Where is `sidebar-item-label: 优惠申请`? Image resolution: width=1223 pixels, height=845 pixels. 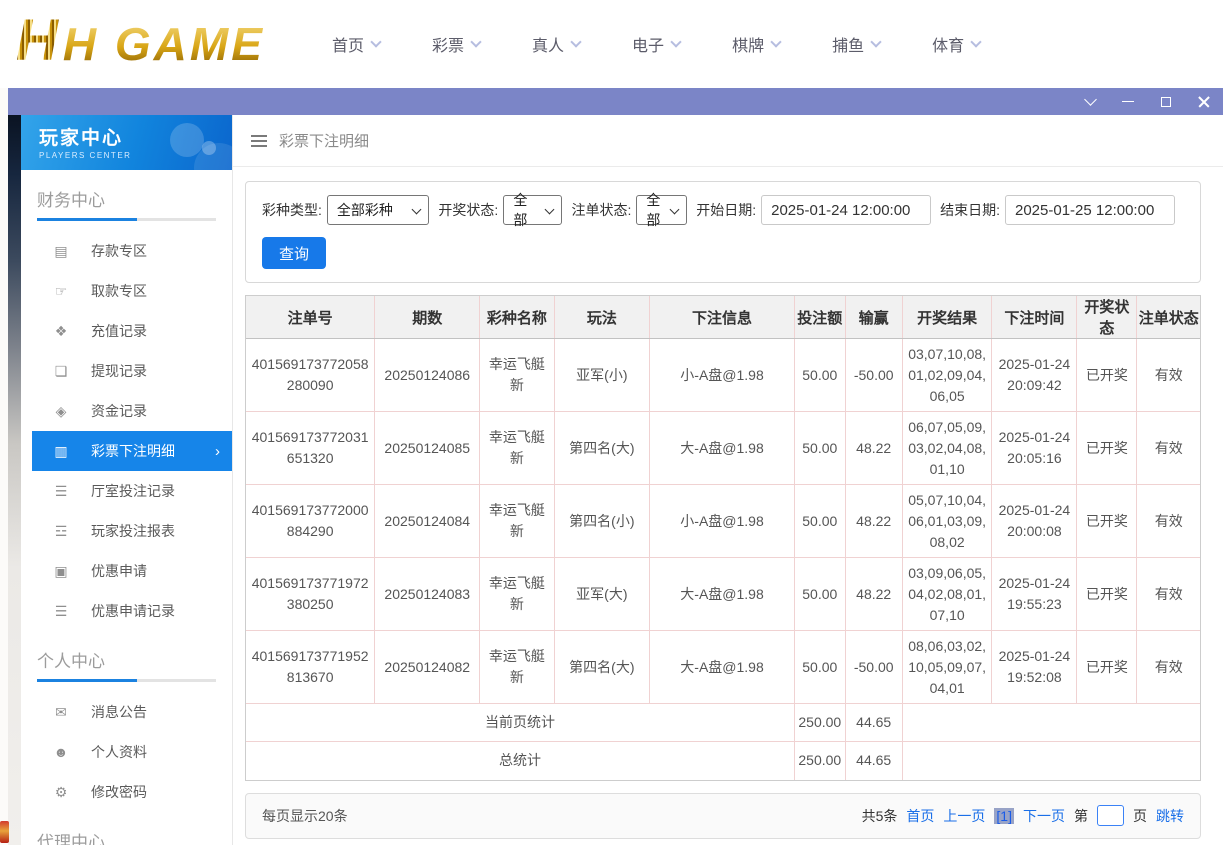 sidebar-item-label: 优惠申请 is located at coordinates (119, 571).